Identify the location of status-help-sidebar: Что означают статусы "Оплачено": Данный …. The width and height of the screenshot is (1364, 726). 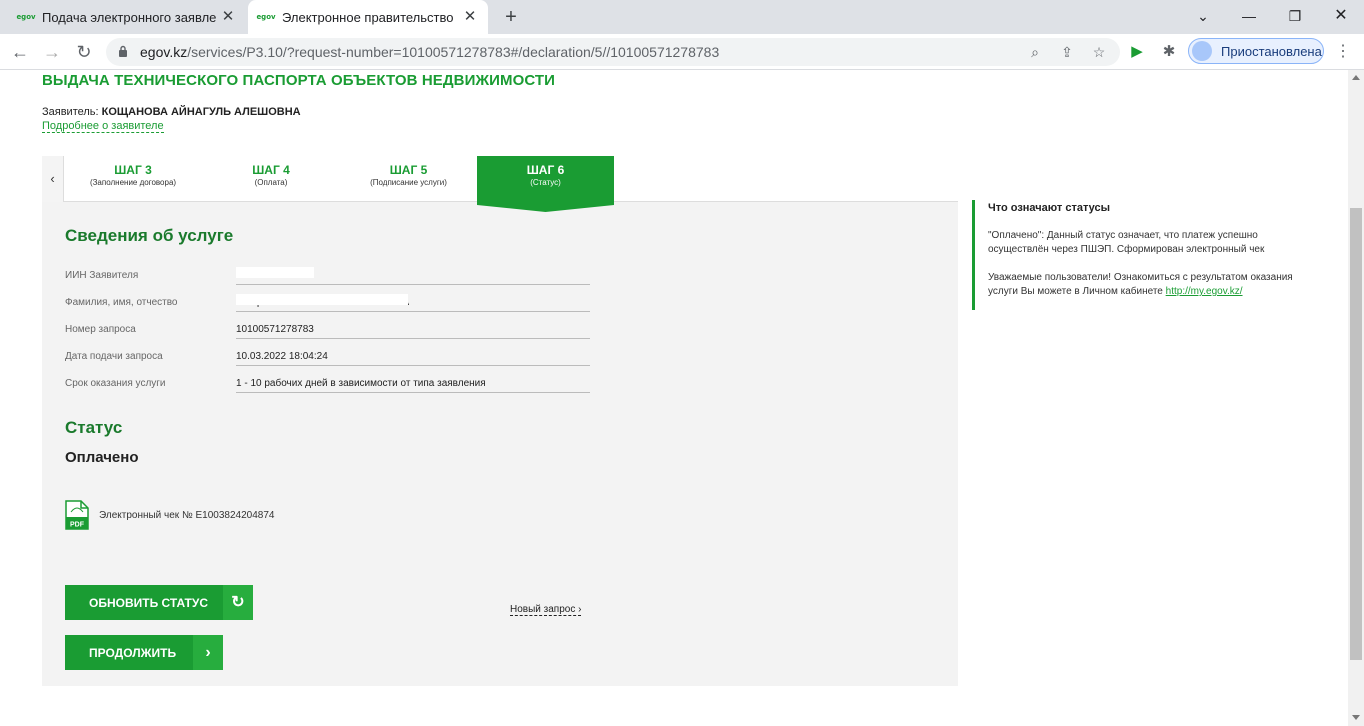
(1137, 255).